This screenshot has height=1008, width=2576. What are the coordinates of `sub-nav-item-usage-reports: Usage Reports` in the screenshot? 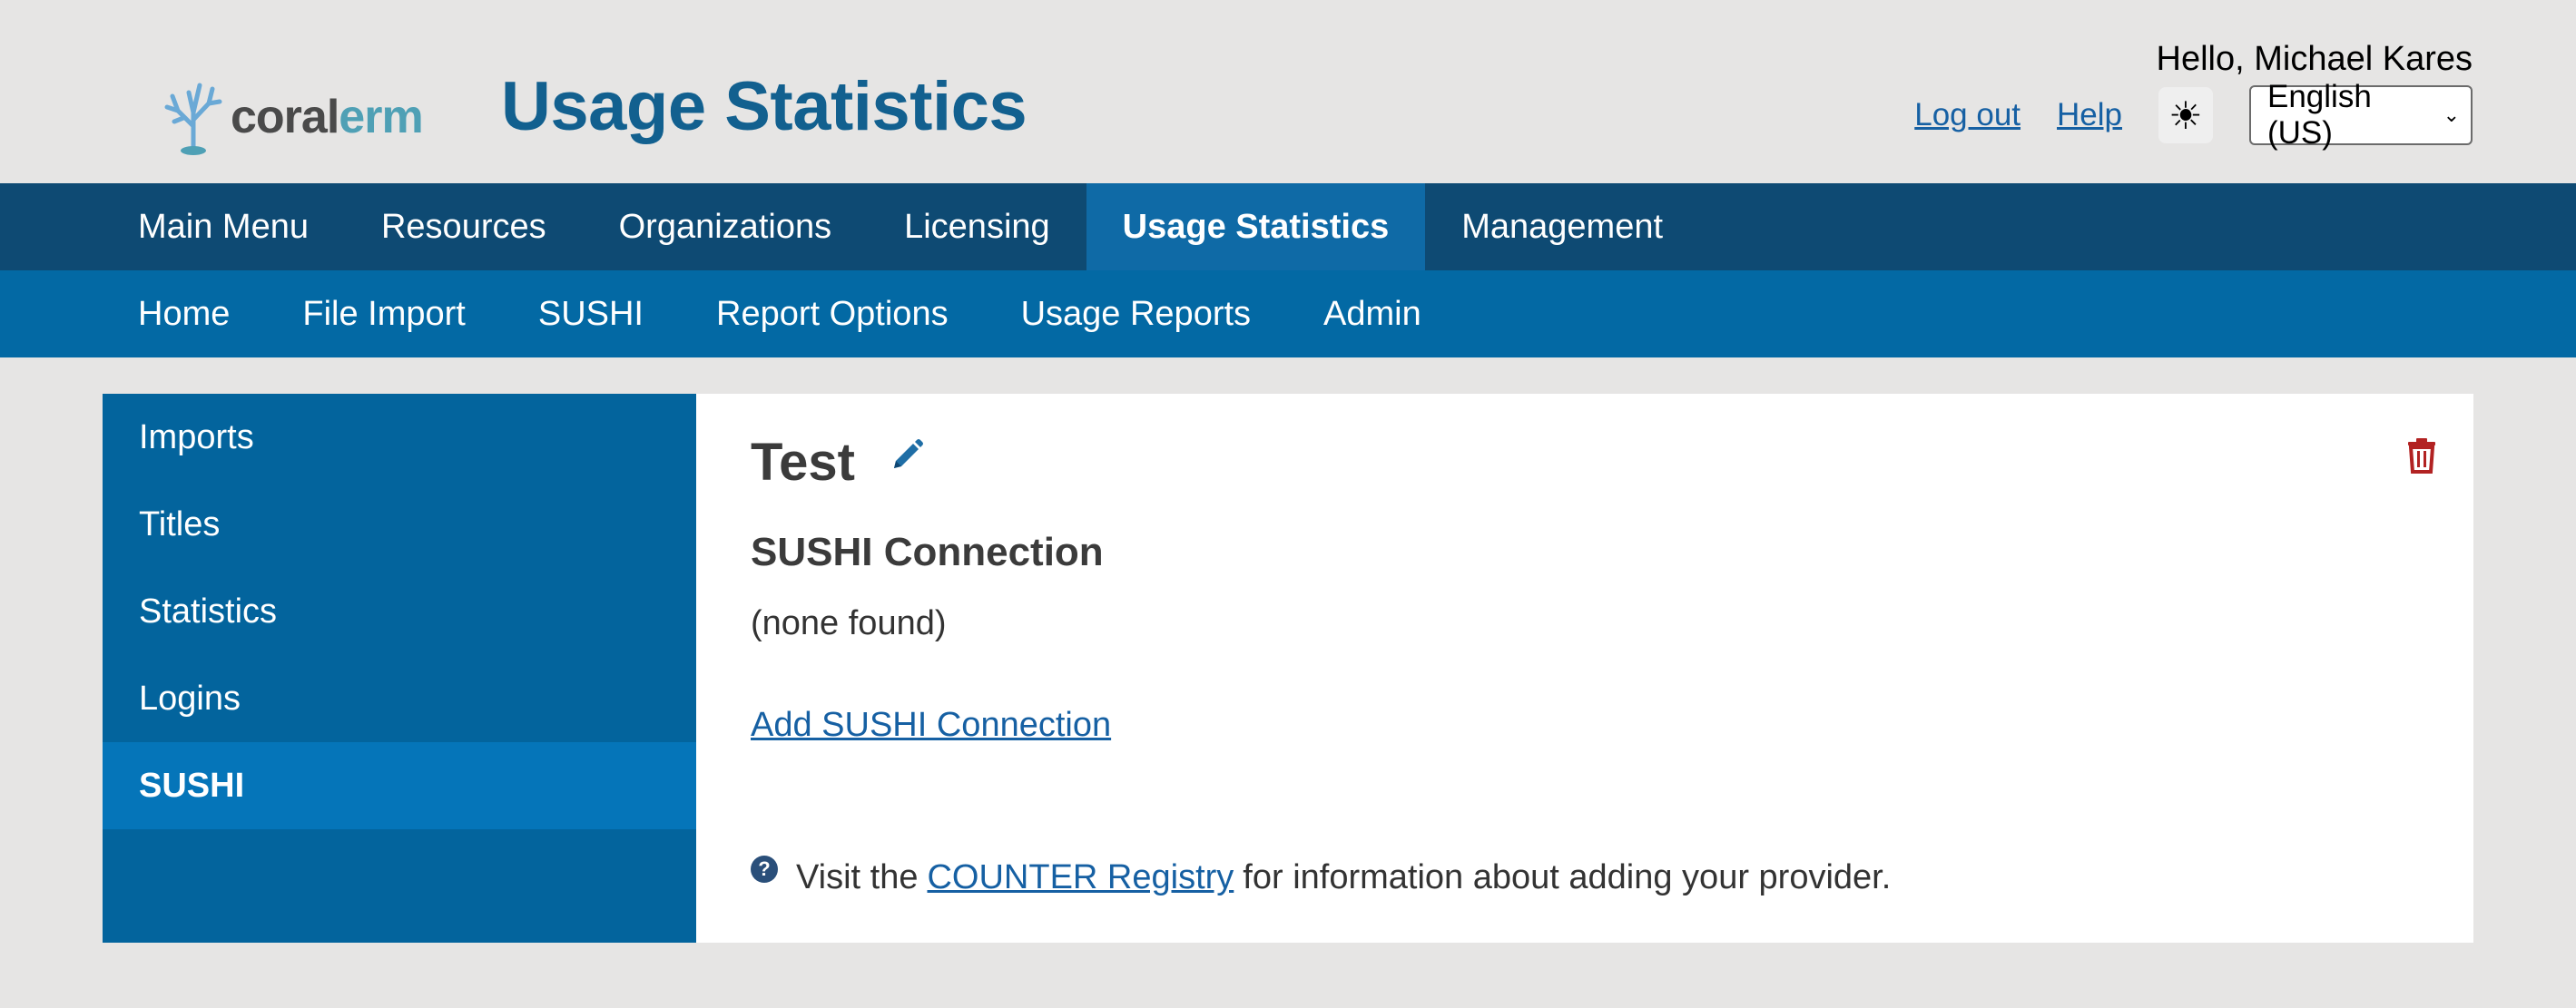 It's located at (1136, 313).